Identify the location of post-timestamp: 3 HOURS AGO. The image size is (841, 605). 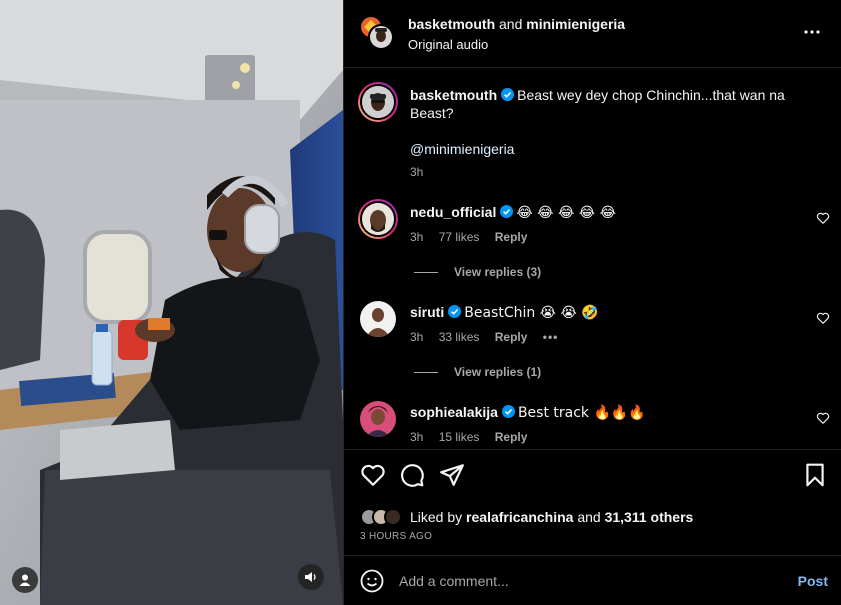
(396, 536).